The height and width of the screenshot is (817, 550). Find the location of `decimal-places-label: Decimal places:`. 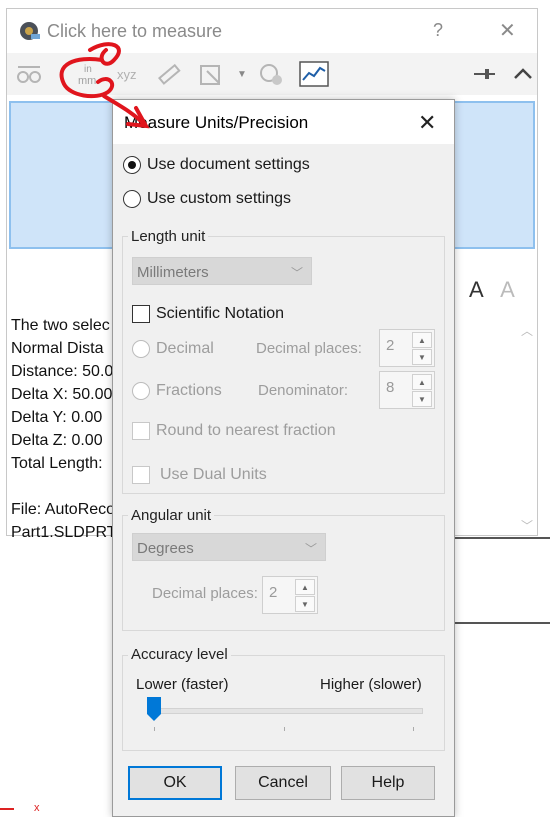

decimal-places-label: Decimal places: is located at coordinates (309, 348).